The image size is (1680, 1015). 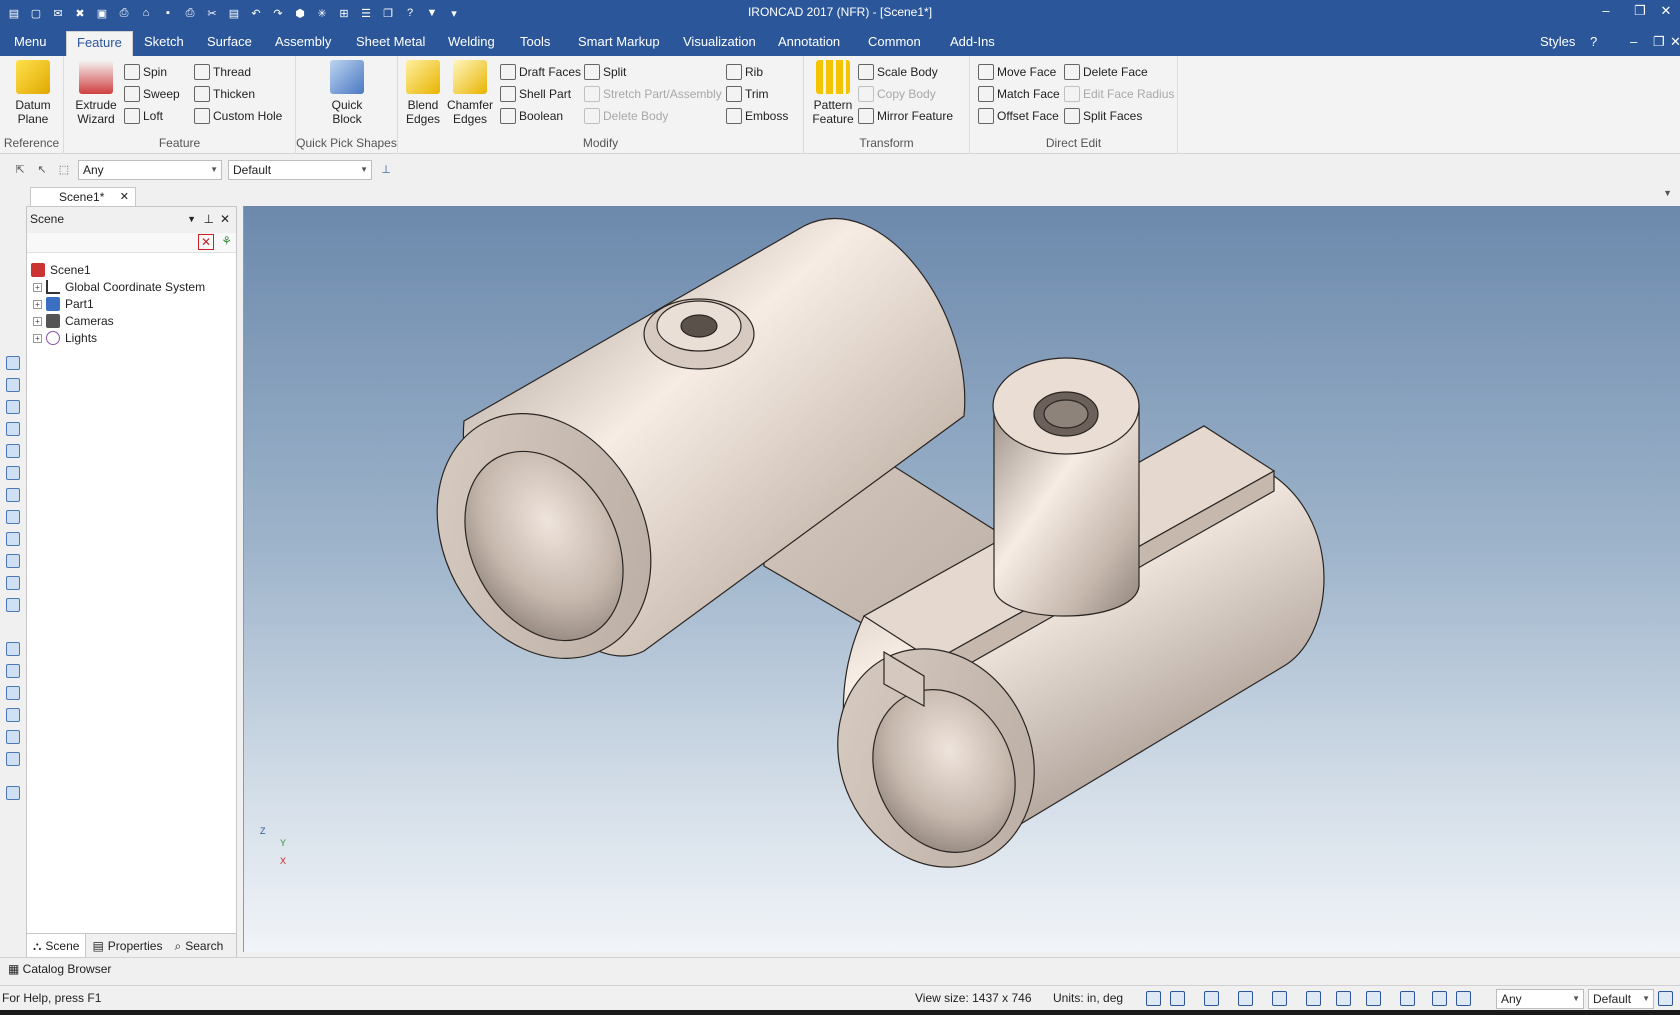 What do you see at coordinates (897, 94) in the screenshot?
I see `copy-body-button: Copy Body` at bounding box center [897, 94].